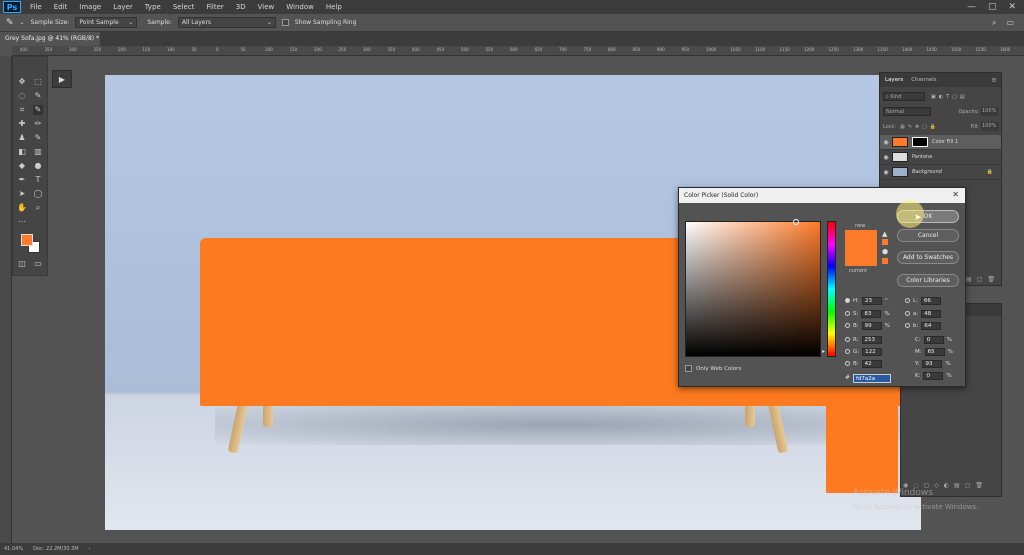 This screenshot has width=1024, height=555. I want to click on lab-l-field: 66, so click(930, 300).